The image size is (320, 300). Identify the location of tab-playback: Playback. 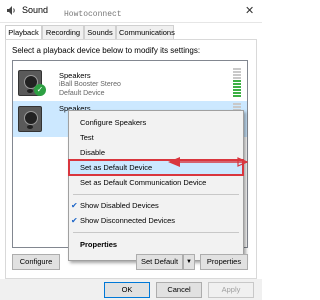
(23, 32).